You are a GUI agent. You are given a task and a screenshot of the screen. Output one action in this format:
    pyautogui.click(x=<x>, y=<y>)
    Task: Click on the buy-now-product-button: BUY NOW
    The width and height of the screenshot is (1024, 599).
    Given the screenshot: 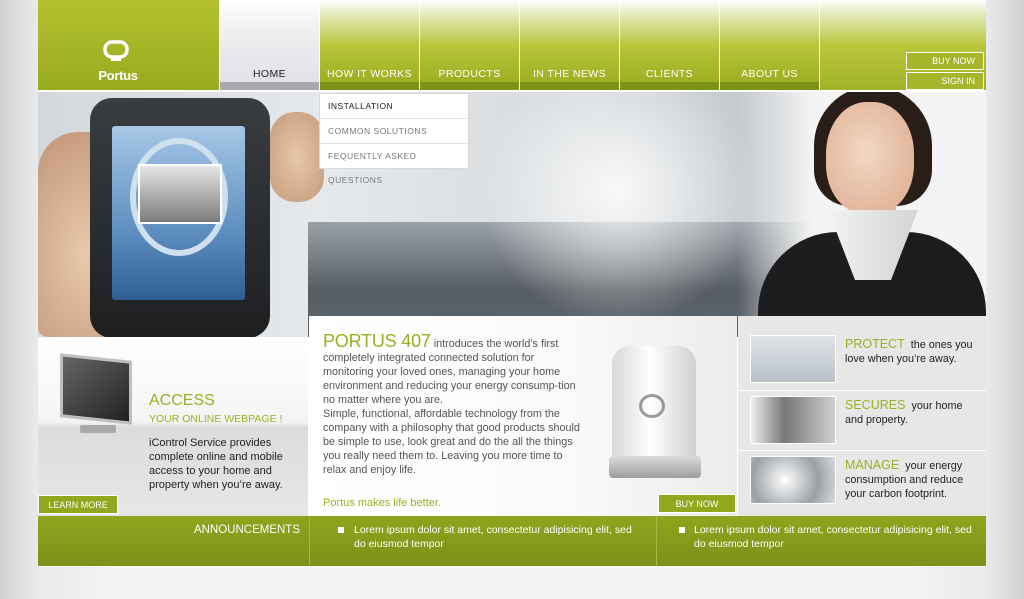 What is the action you would take?
    pyautogui.click(x=697, y=503)
    